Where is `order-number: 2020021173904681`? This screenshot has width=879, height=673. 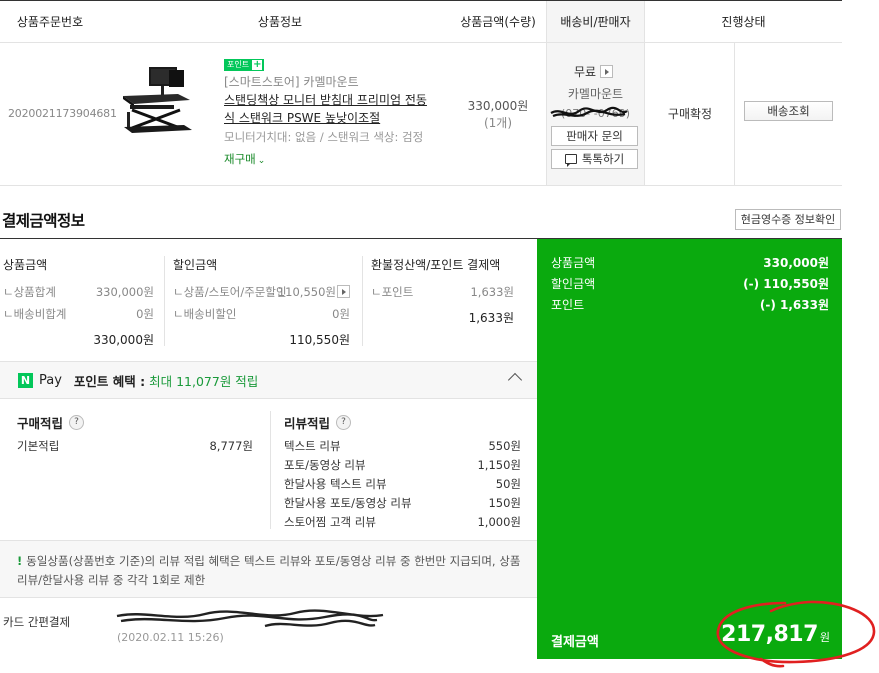 order-number: 2020021173904681 is located at coordinates (62, 113).